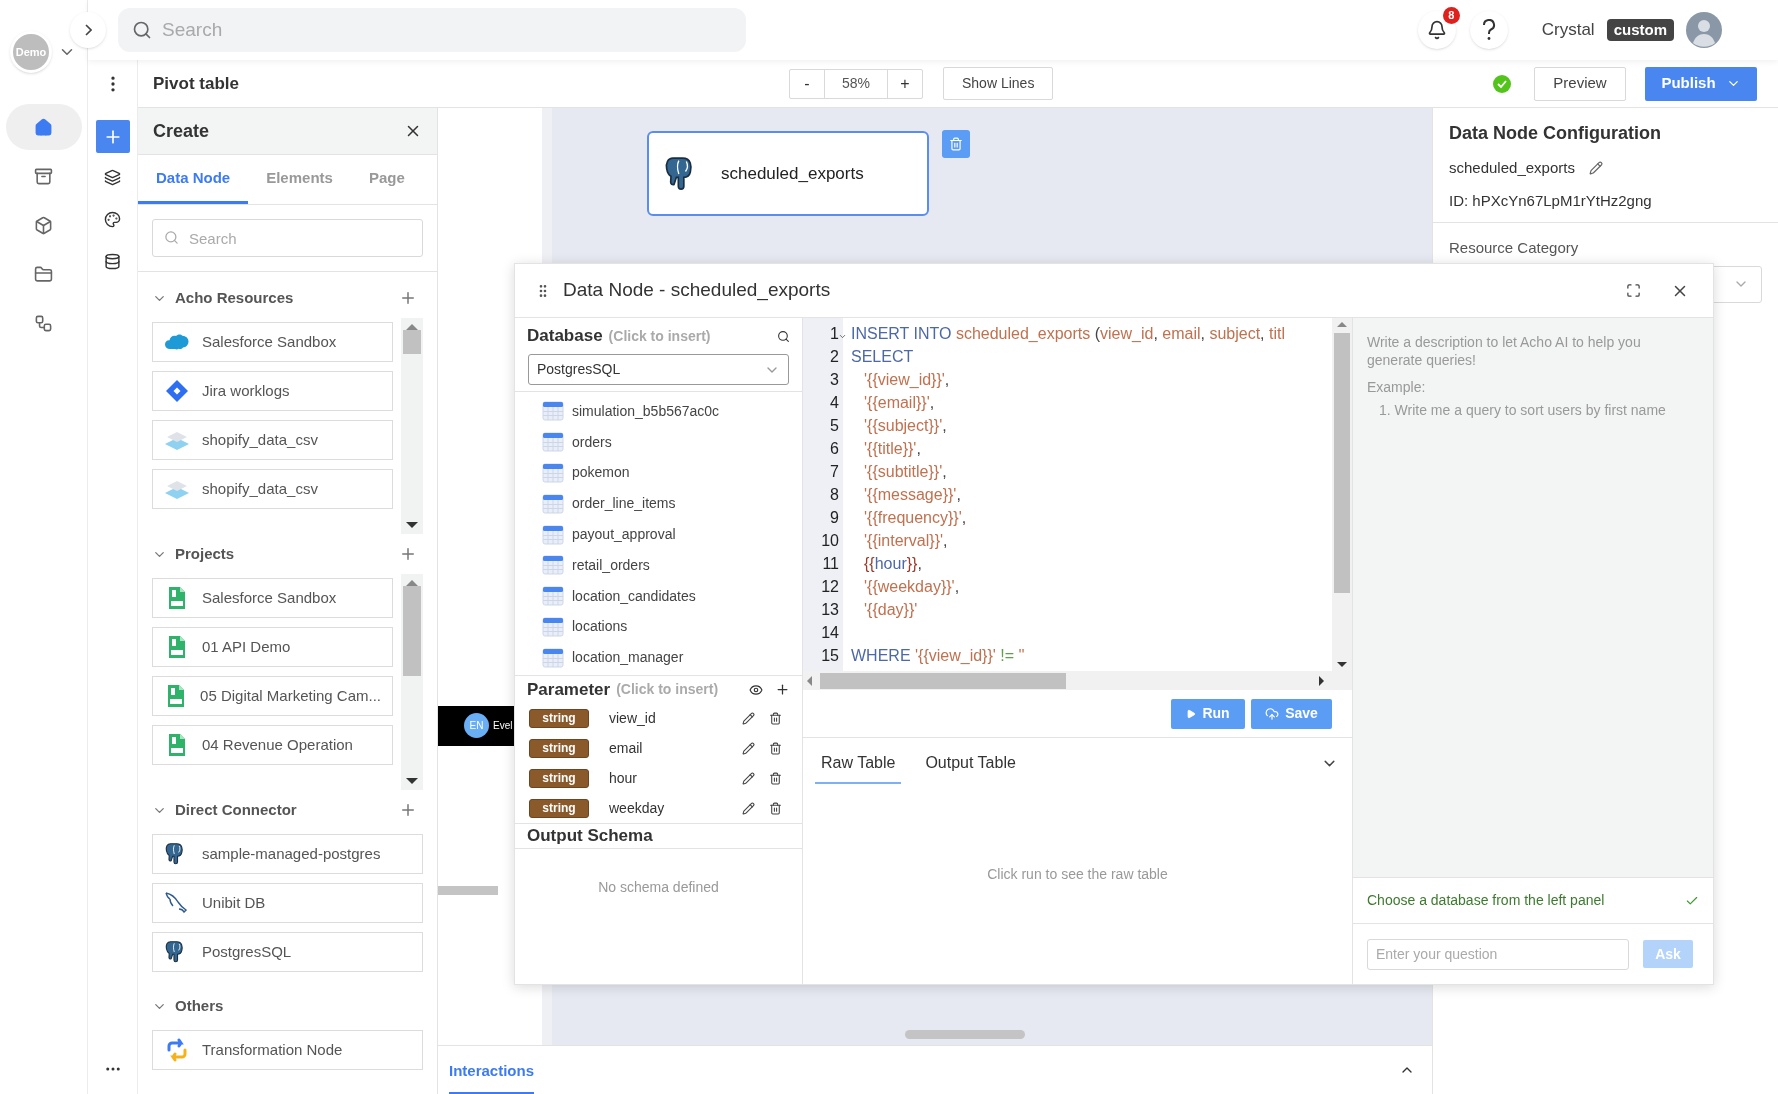  I want to click on section-title: Projects, so click(205, 553).